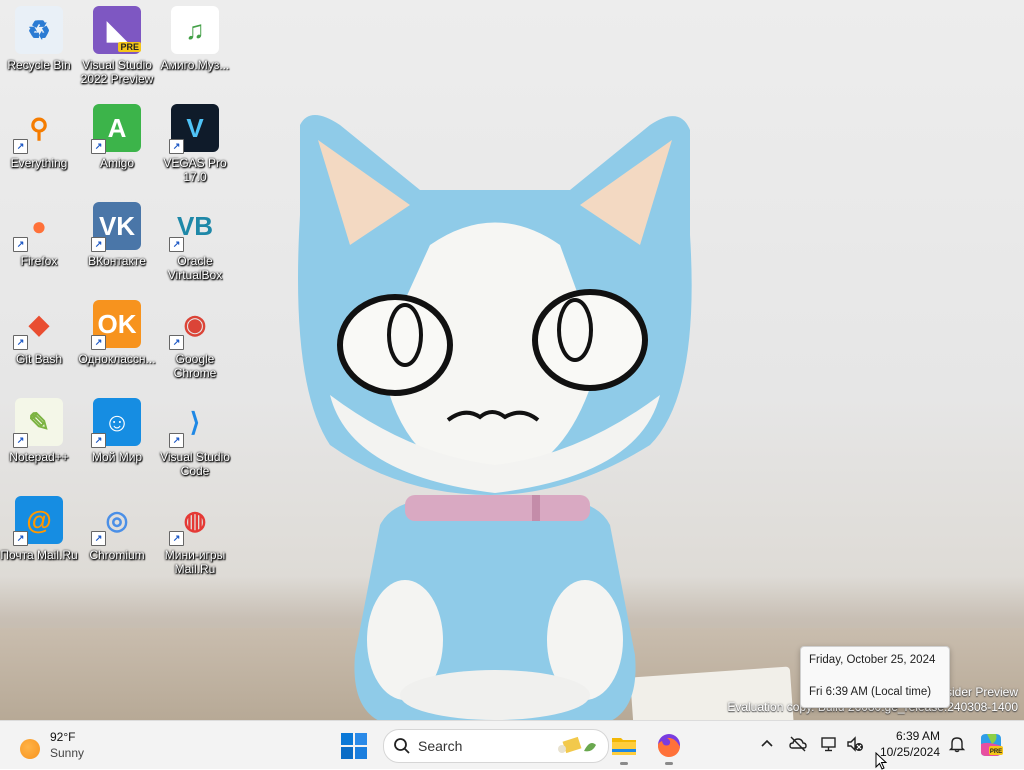  I want to click on chevron-up-icon, so click(767, 744).